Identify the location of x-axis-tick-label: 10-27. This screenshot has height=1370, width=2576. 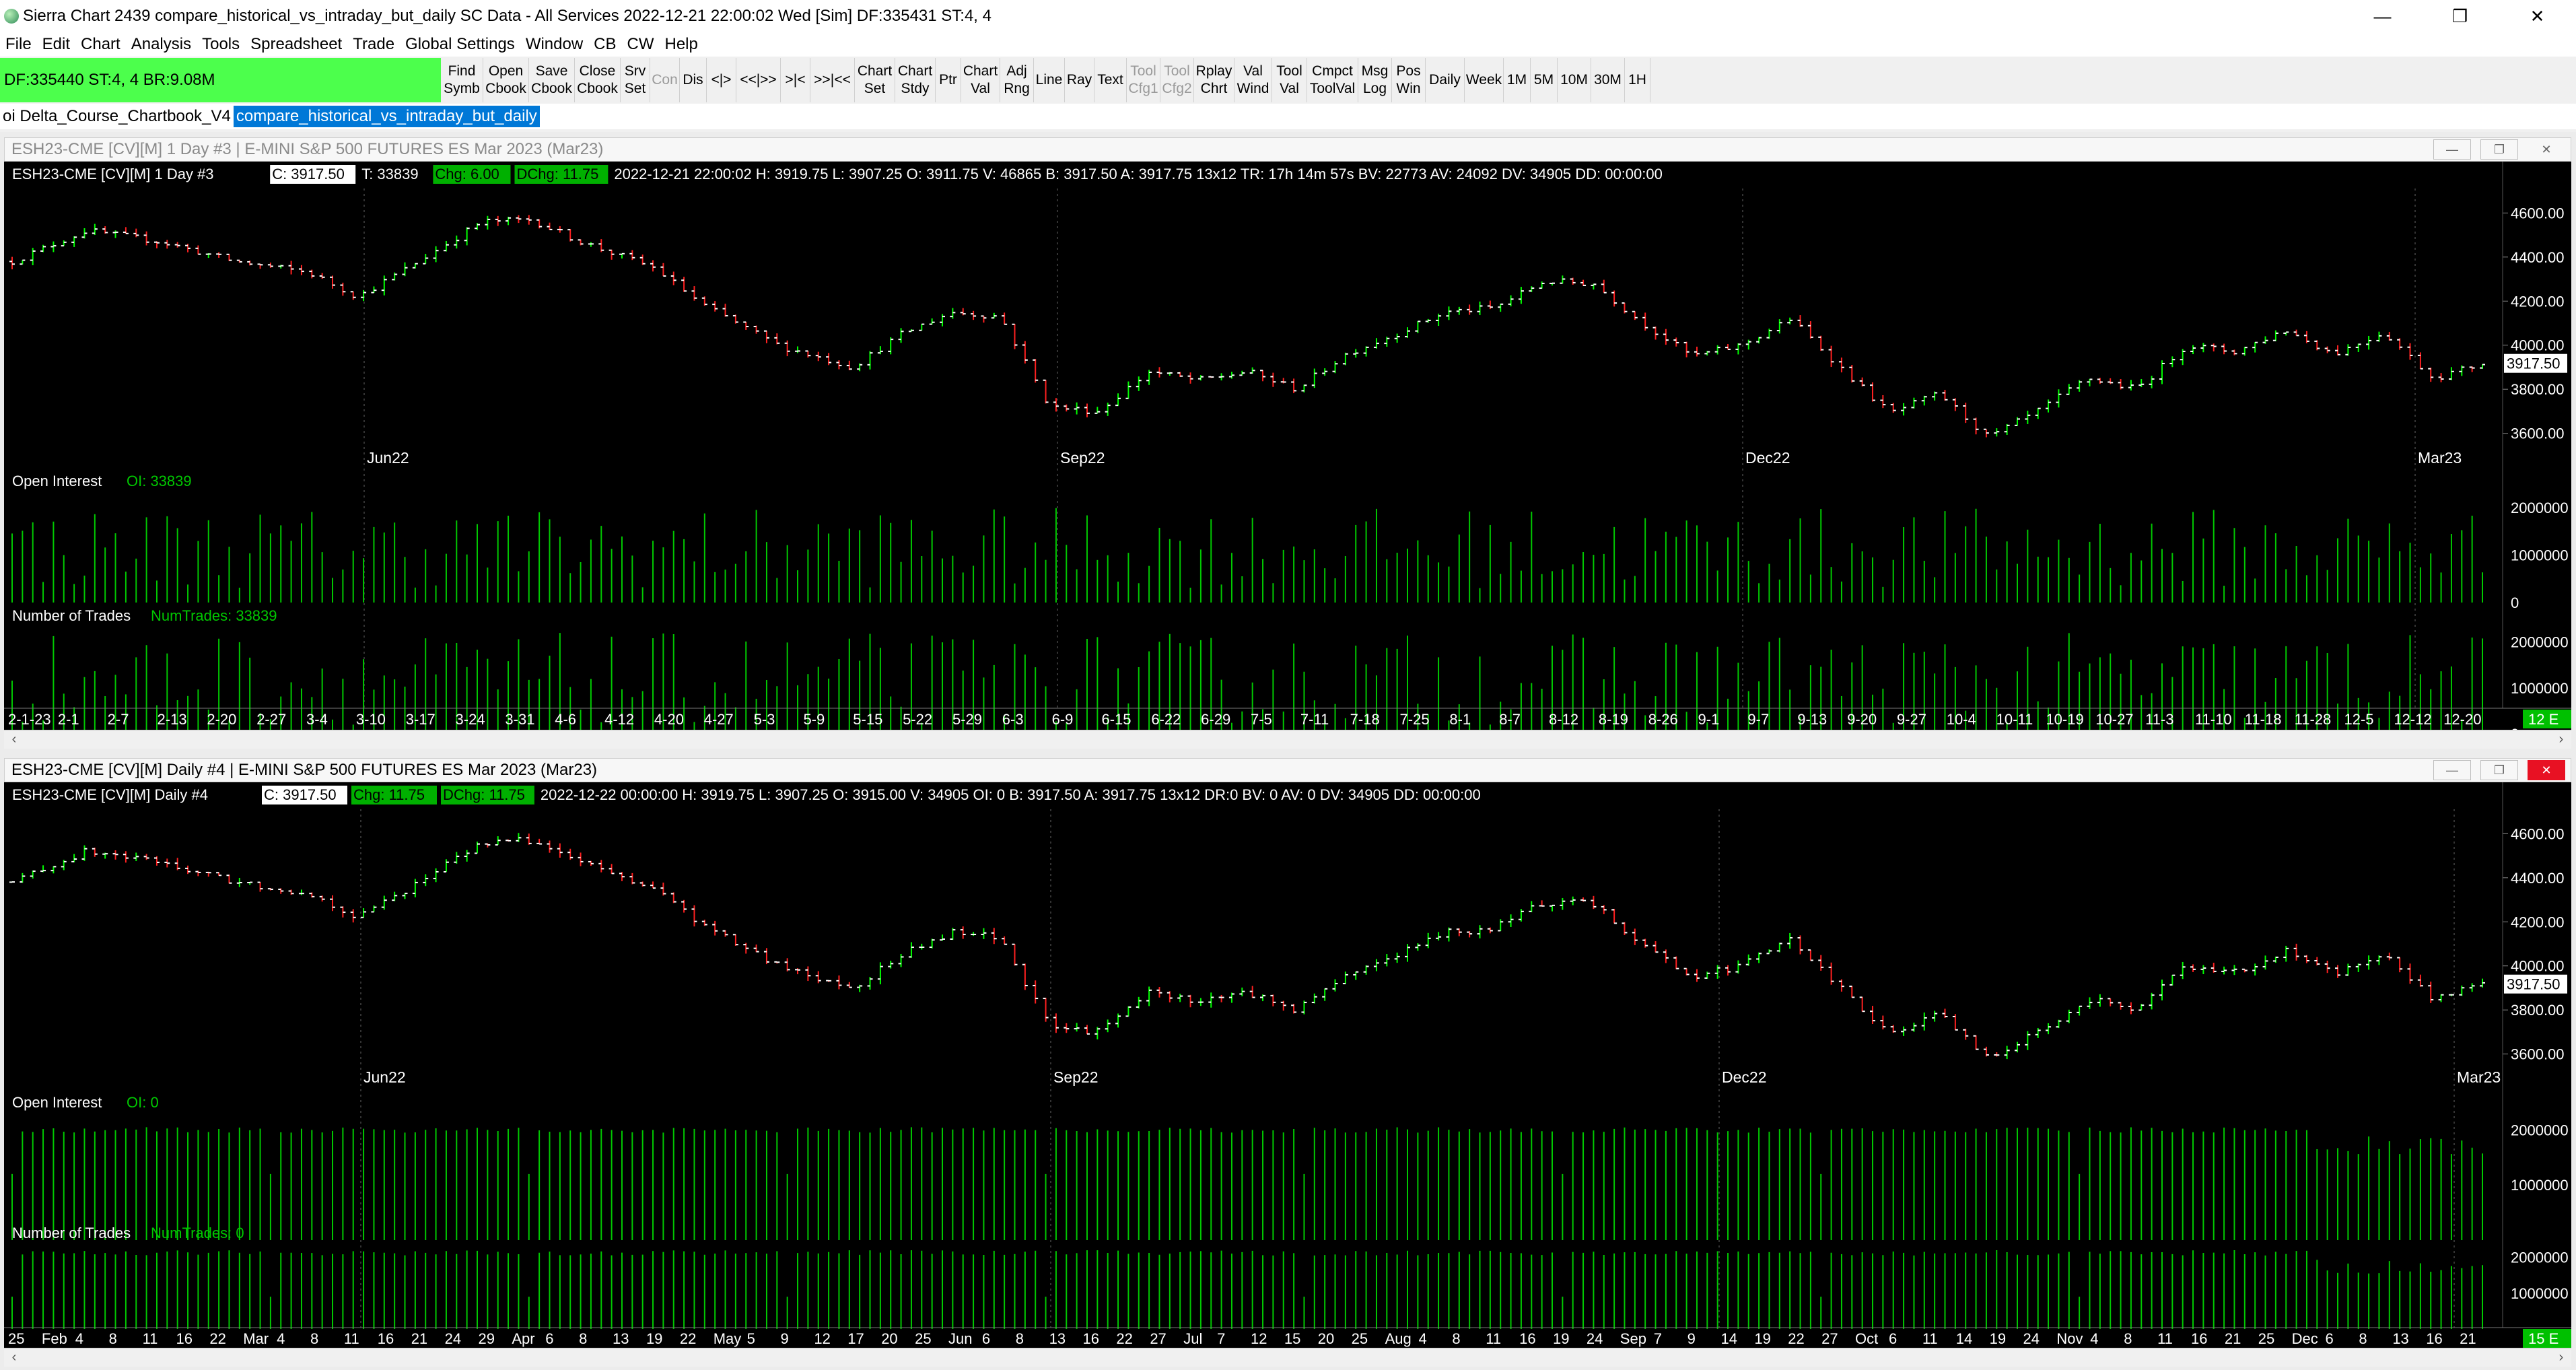
(2114, 719).